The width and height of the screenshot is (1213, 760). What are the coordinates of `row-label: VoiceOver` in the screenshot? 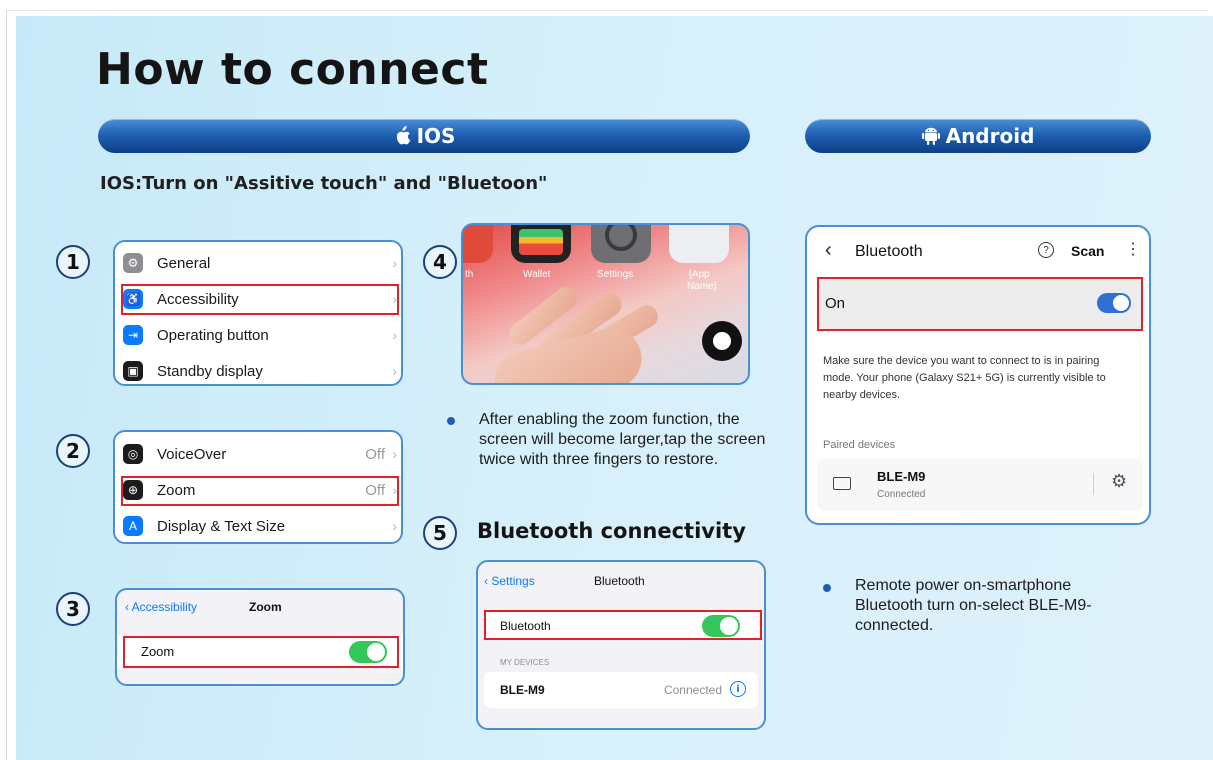 It's located at (192, 454).